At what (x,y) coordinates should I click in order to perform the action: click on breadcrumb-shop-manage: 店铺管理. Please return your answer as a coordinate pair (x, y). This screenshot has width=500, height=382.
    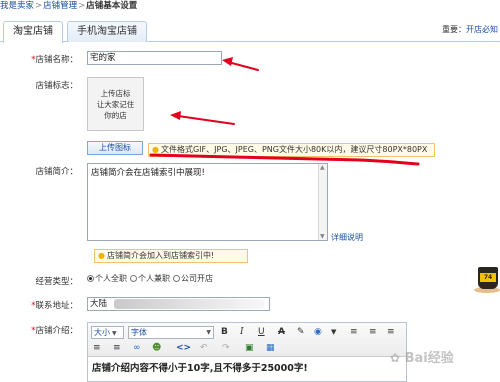
    Looking at the image, I should click on (60, 6).